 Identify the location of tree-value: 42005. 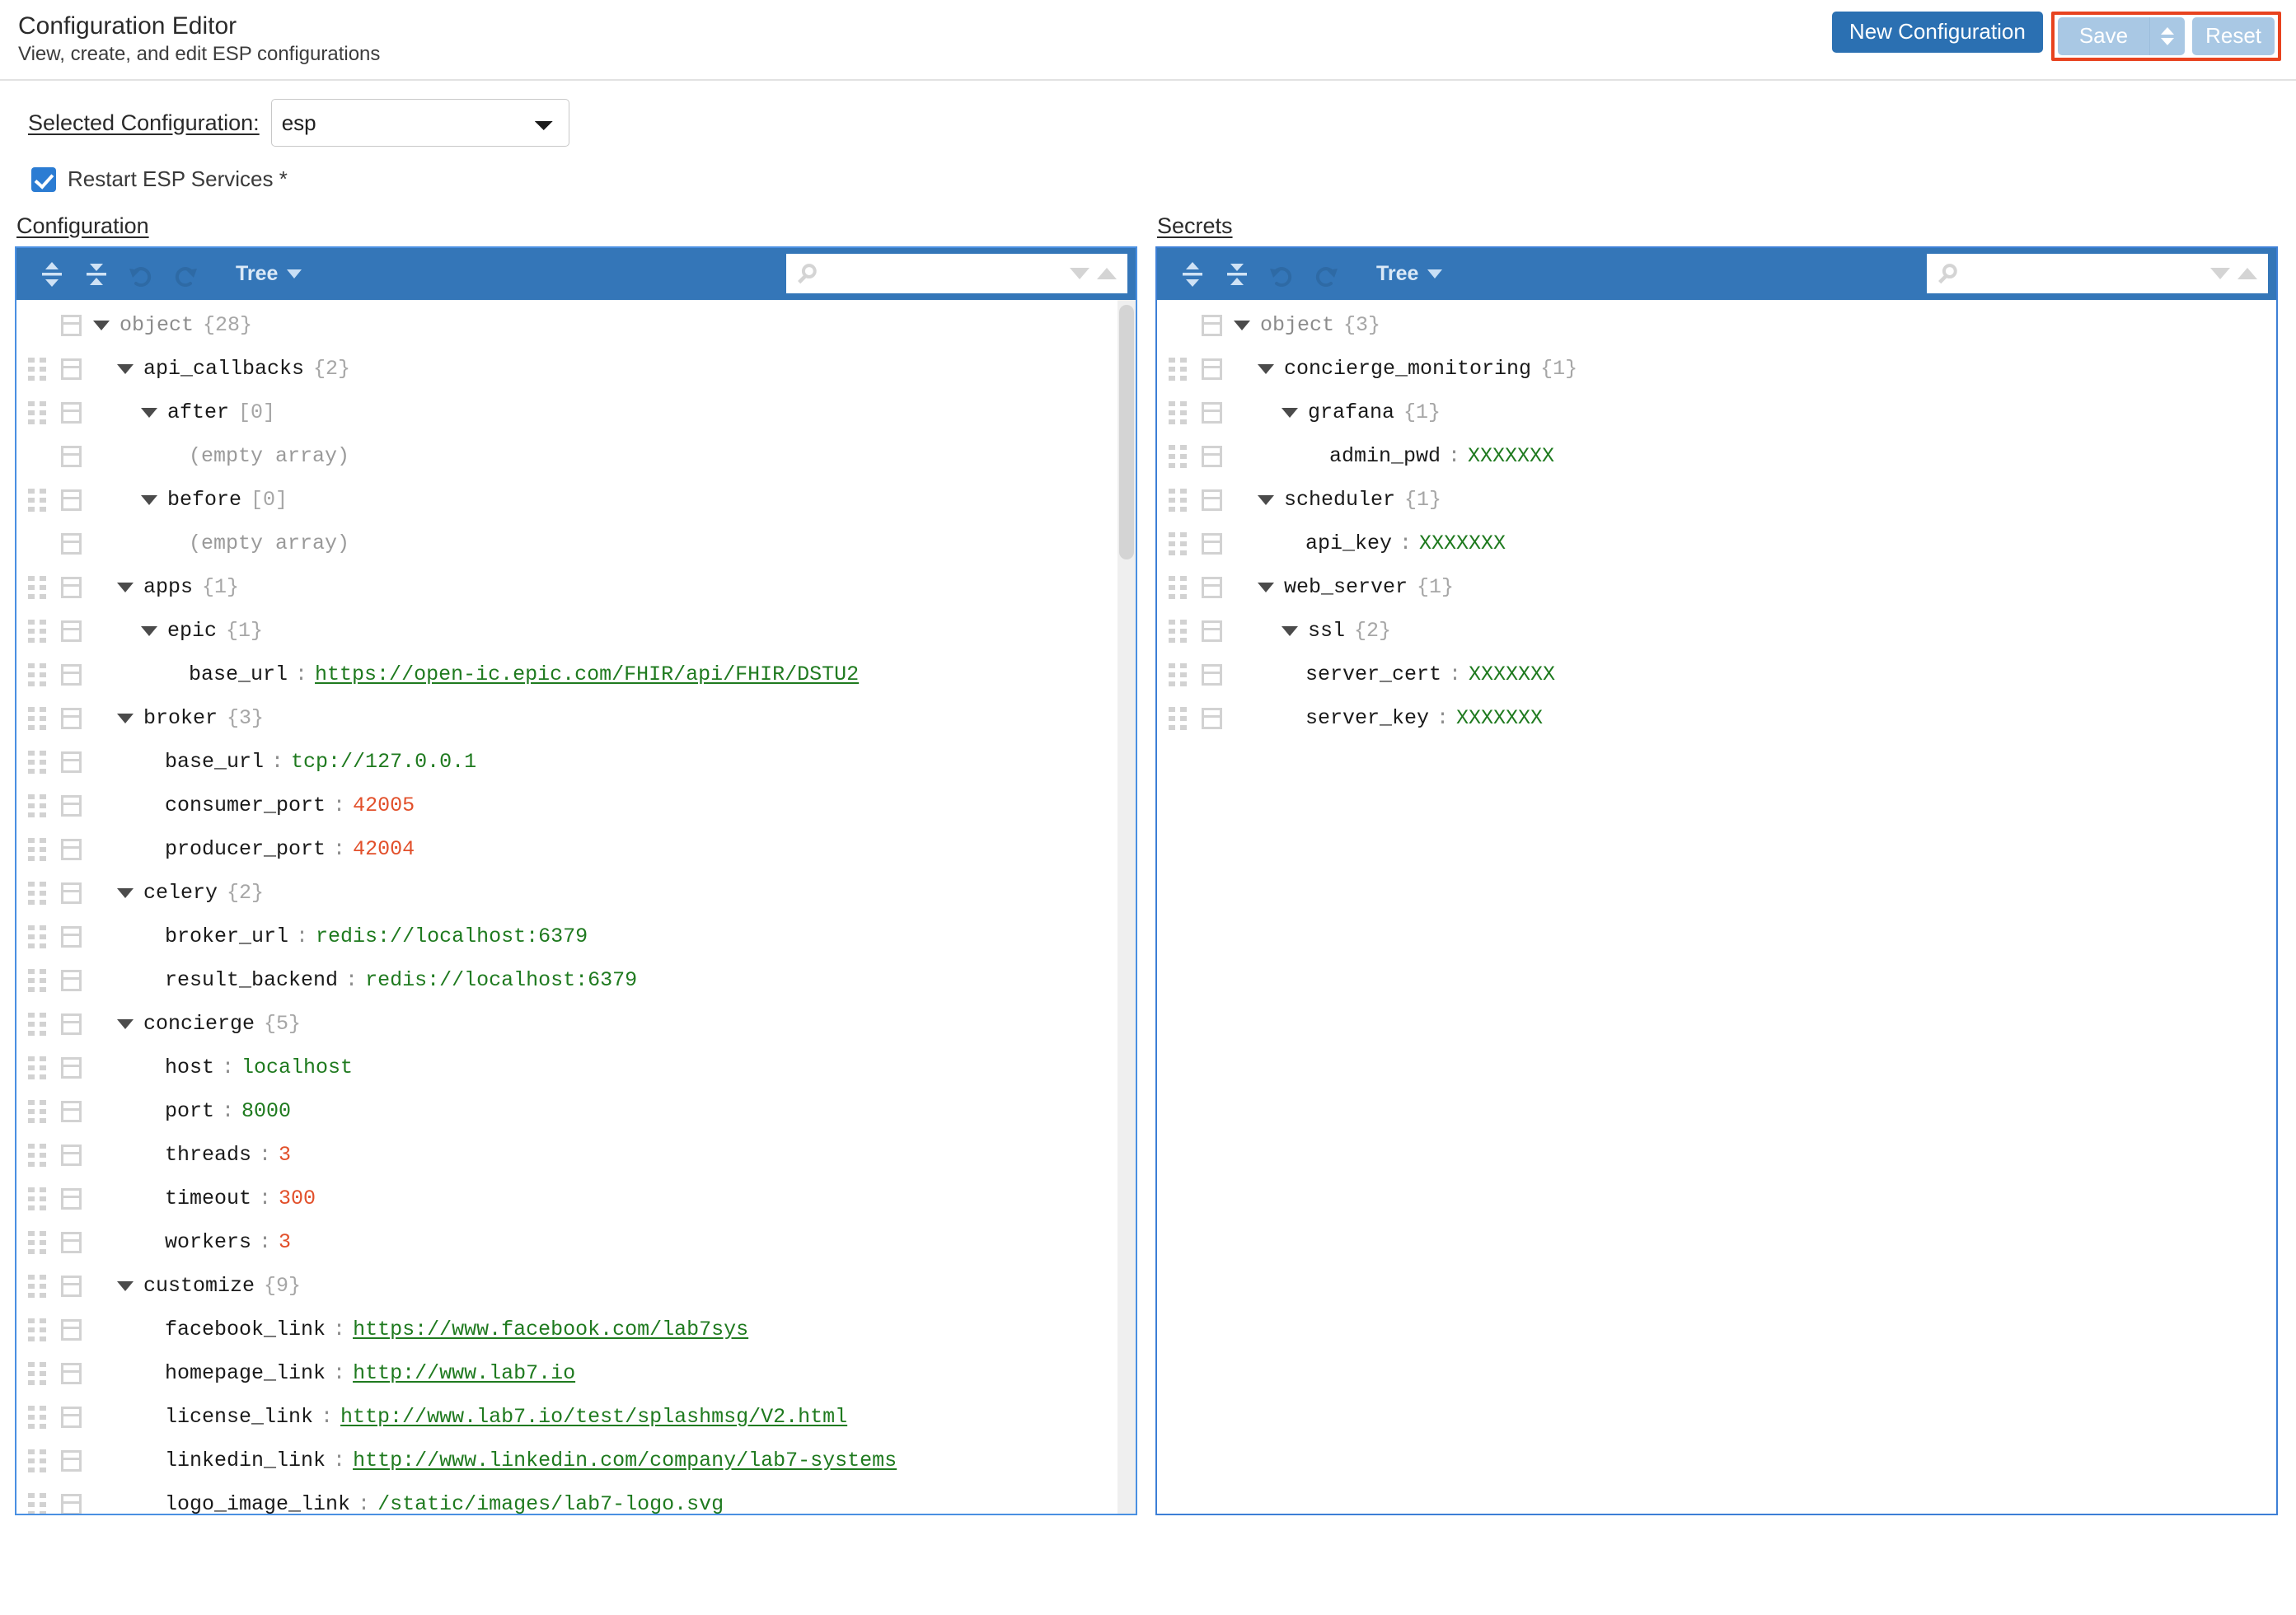
(384, 805).